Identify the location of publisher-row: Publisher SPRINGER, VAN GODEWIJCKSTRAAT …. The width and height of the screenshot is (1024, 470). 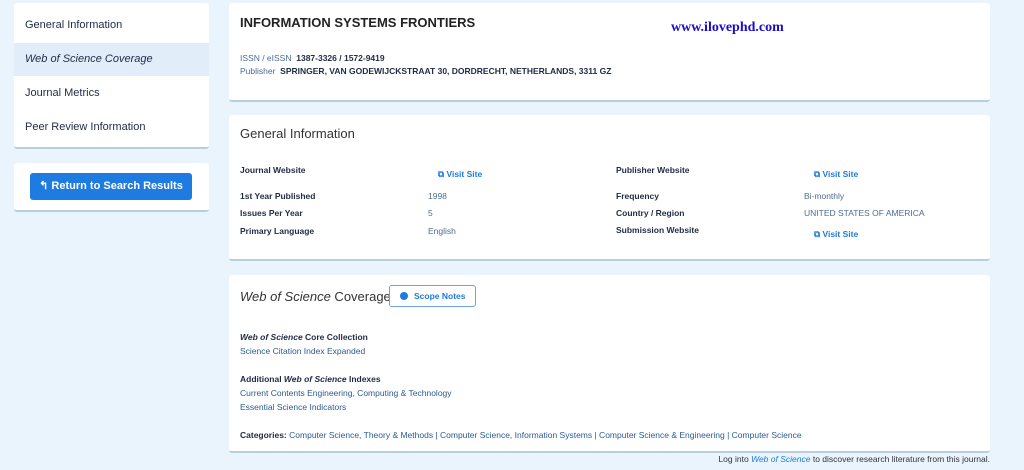
(425, 71).